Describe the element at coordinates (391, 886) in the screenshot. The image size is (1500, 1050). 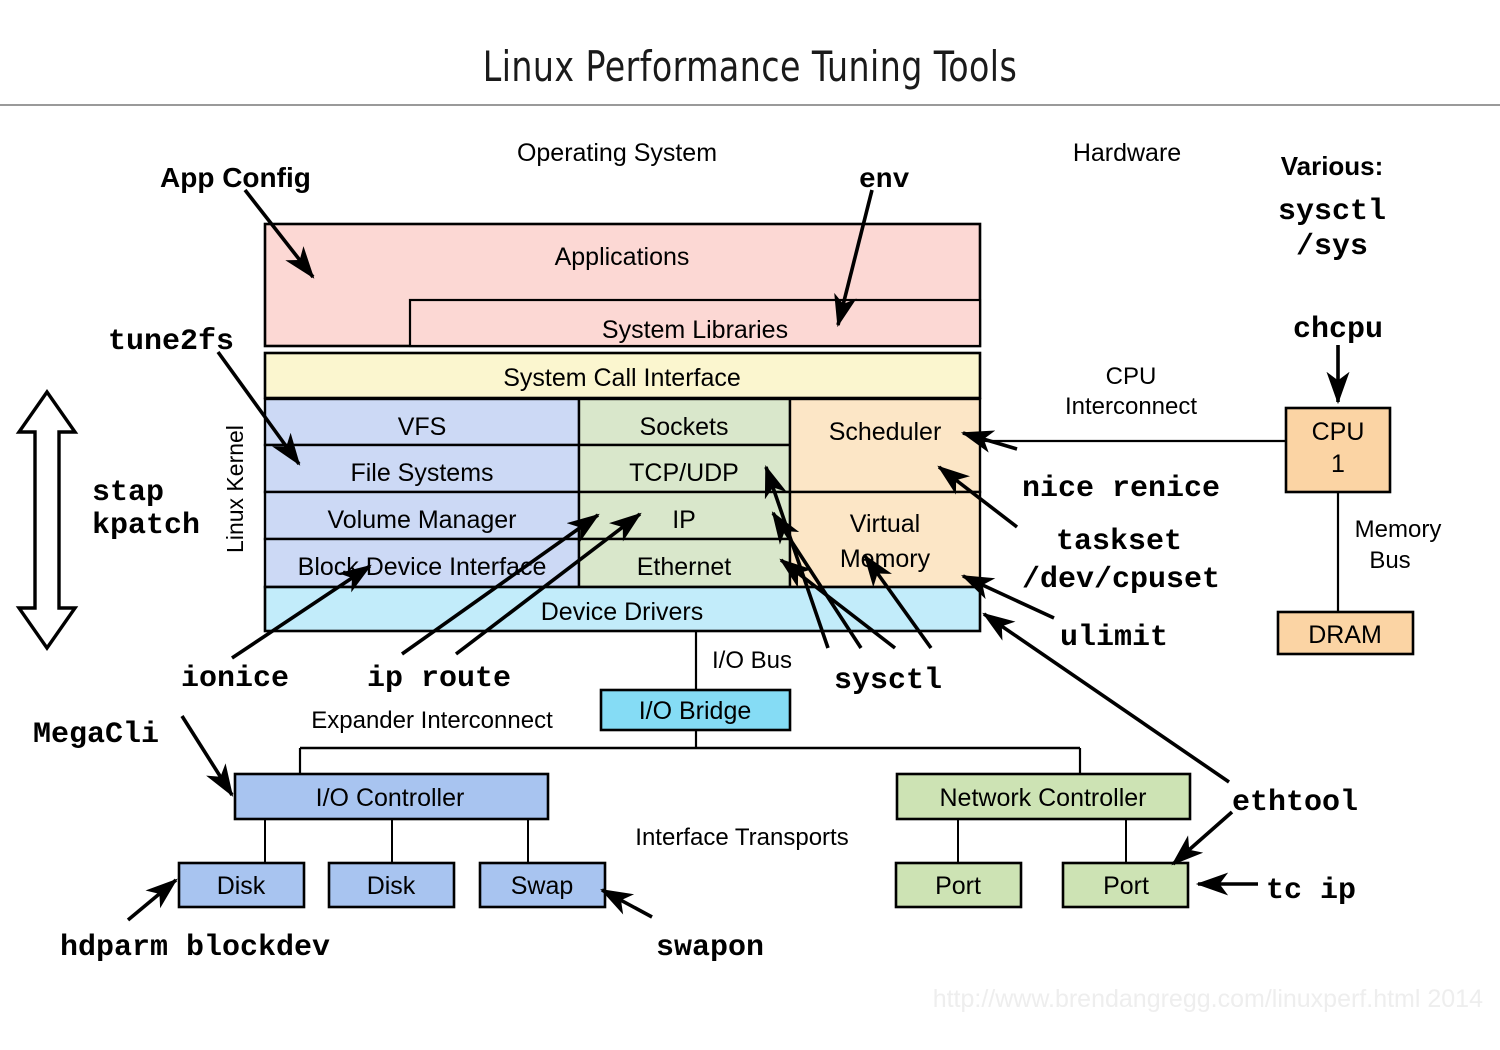
I see `disk2-label: Disk` at that location.